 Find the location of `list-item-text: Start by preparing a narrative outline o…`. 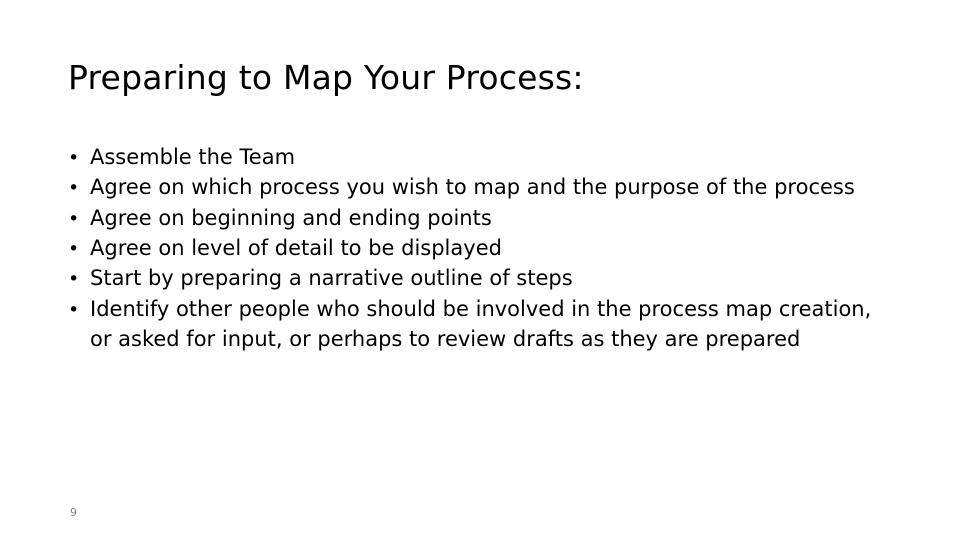

list-item-text: Start by preparing a narrative outline o… is located at coordinates (331, 278).